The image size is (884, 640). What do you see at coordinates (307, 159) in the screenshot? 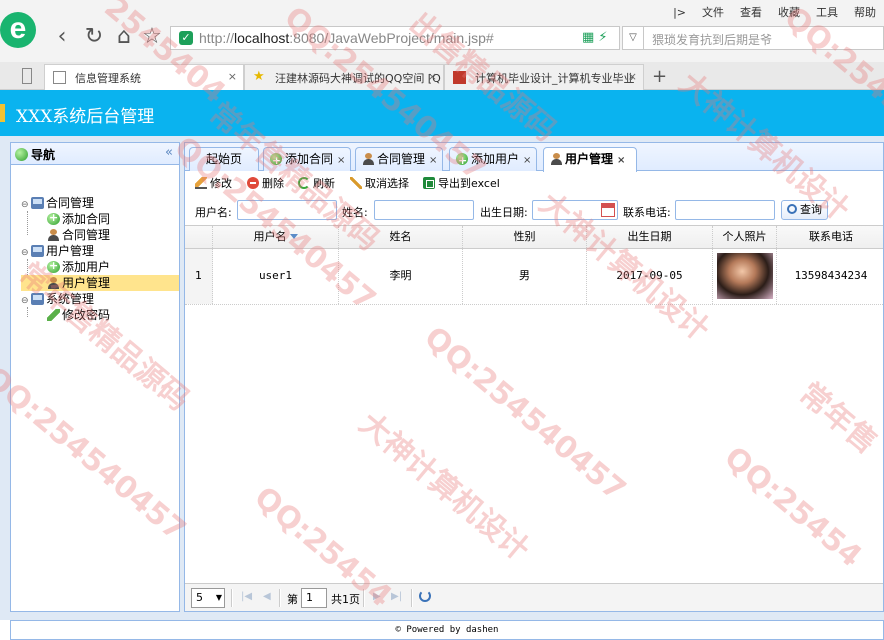
I see `tab-add-contract: 添加合同×` at bounding box center [307, 159].